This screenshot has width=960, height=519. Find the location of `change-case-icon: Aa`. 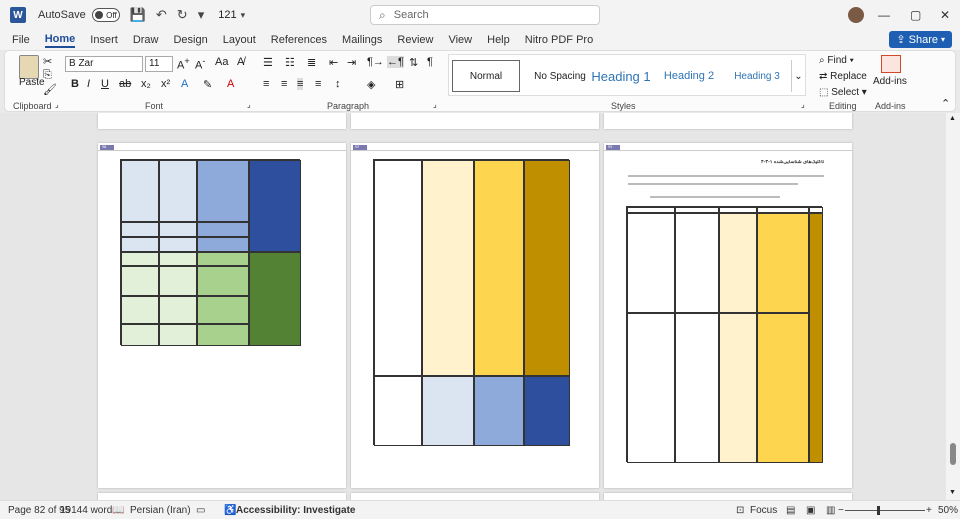

change-case-icon: Aa is located at coordinates (221, 62).